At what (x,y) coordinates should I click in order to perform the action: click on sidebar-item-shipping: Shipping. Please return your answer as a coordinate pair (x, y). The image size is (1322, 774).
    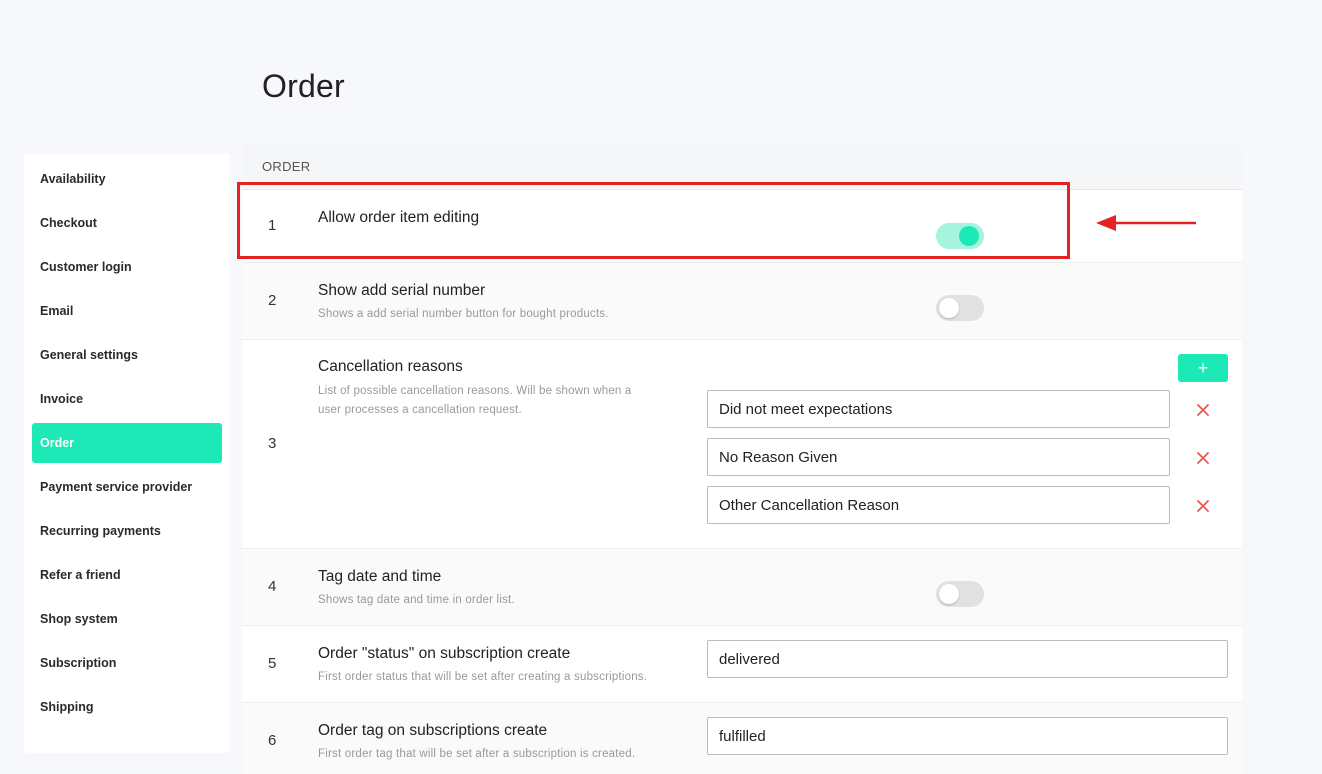
    Looking at the image, I should click on (127, 707).